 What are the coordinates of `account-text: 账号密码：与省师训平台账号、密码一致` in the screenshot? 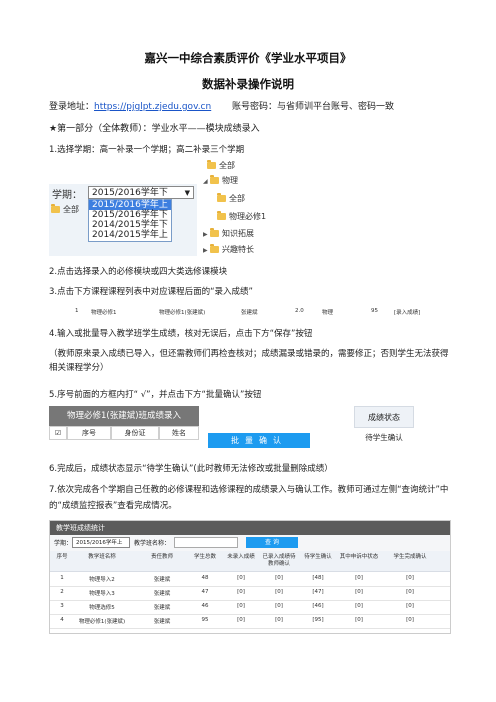 It's located at (313, 107).